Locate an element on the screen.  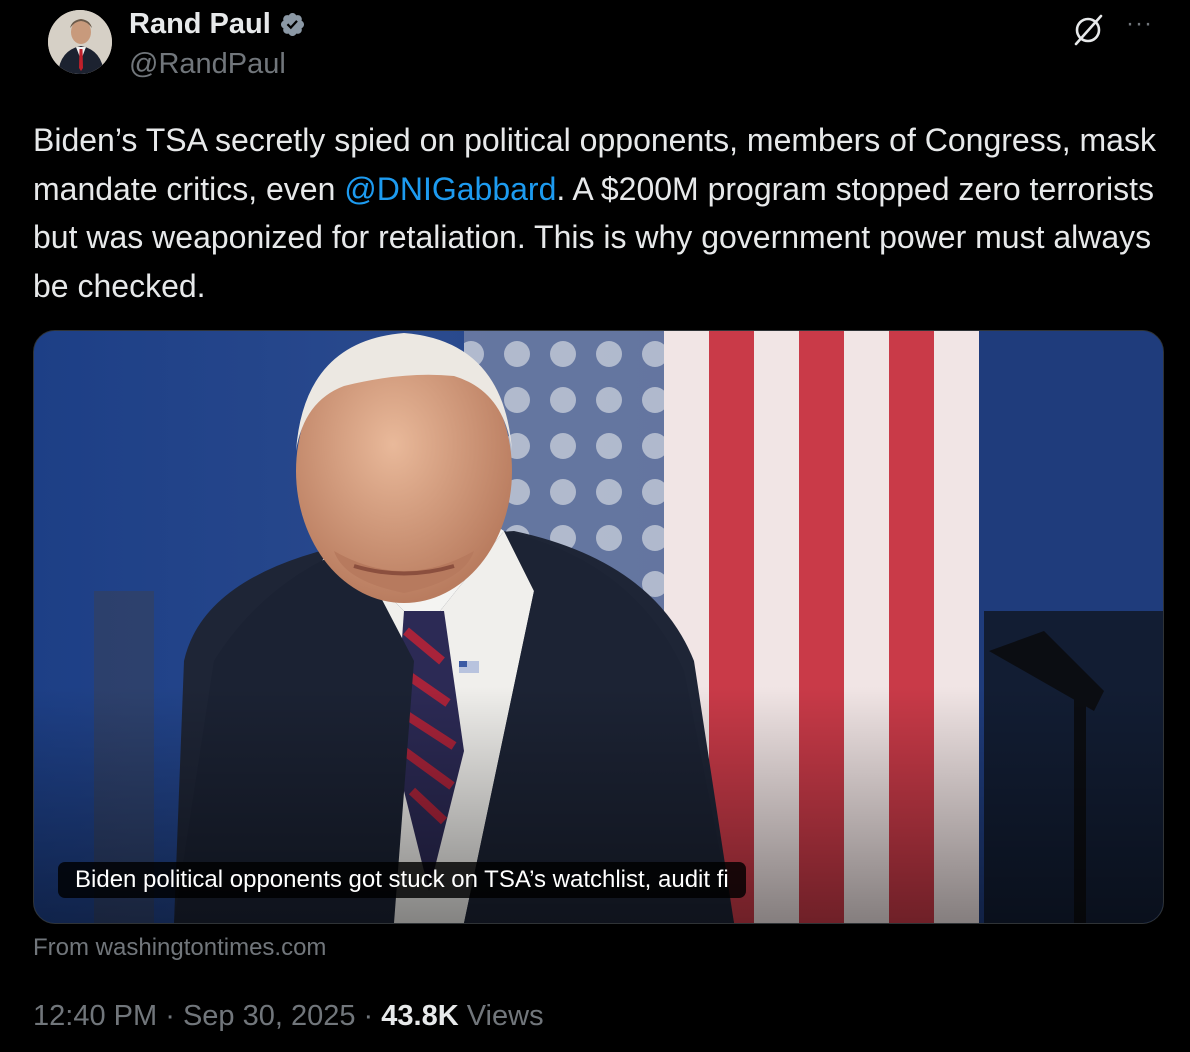
author-avatar is located at coordinates (80, 42).